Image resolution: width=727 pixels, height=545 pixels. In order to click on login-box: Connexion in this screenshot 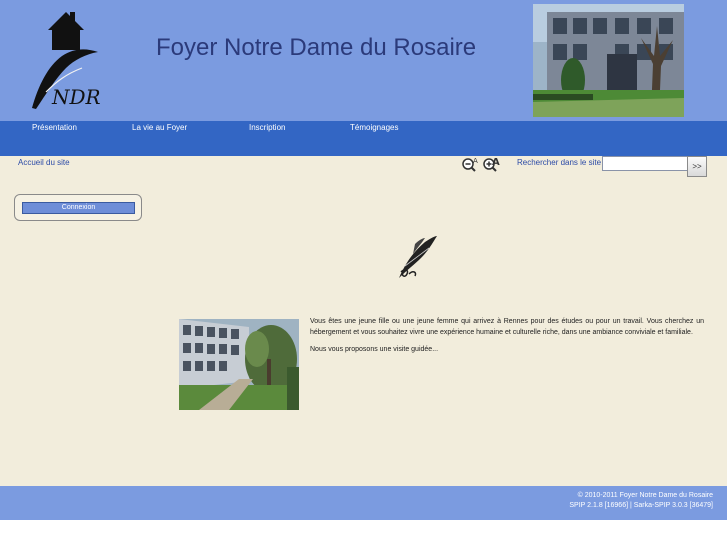, I will do `click(78, 207)`.